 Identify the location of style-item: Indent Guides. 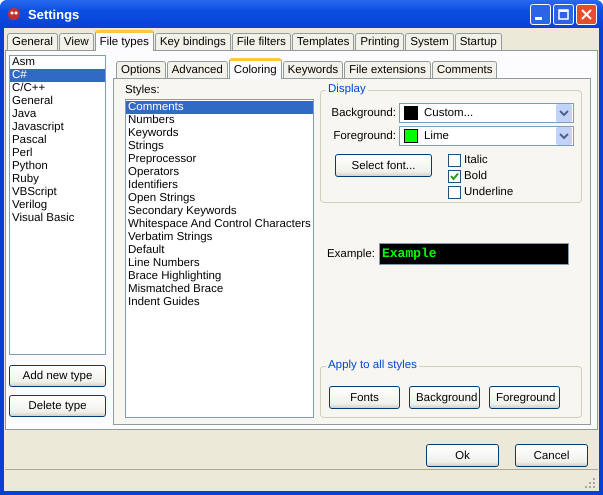
(219, 302).